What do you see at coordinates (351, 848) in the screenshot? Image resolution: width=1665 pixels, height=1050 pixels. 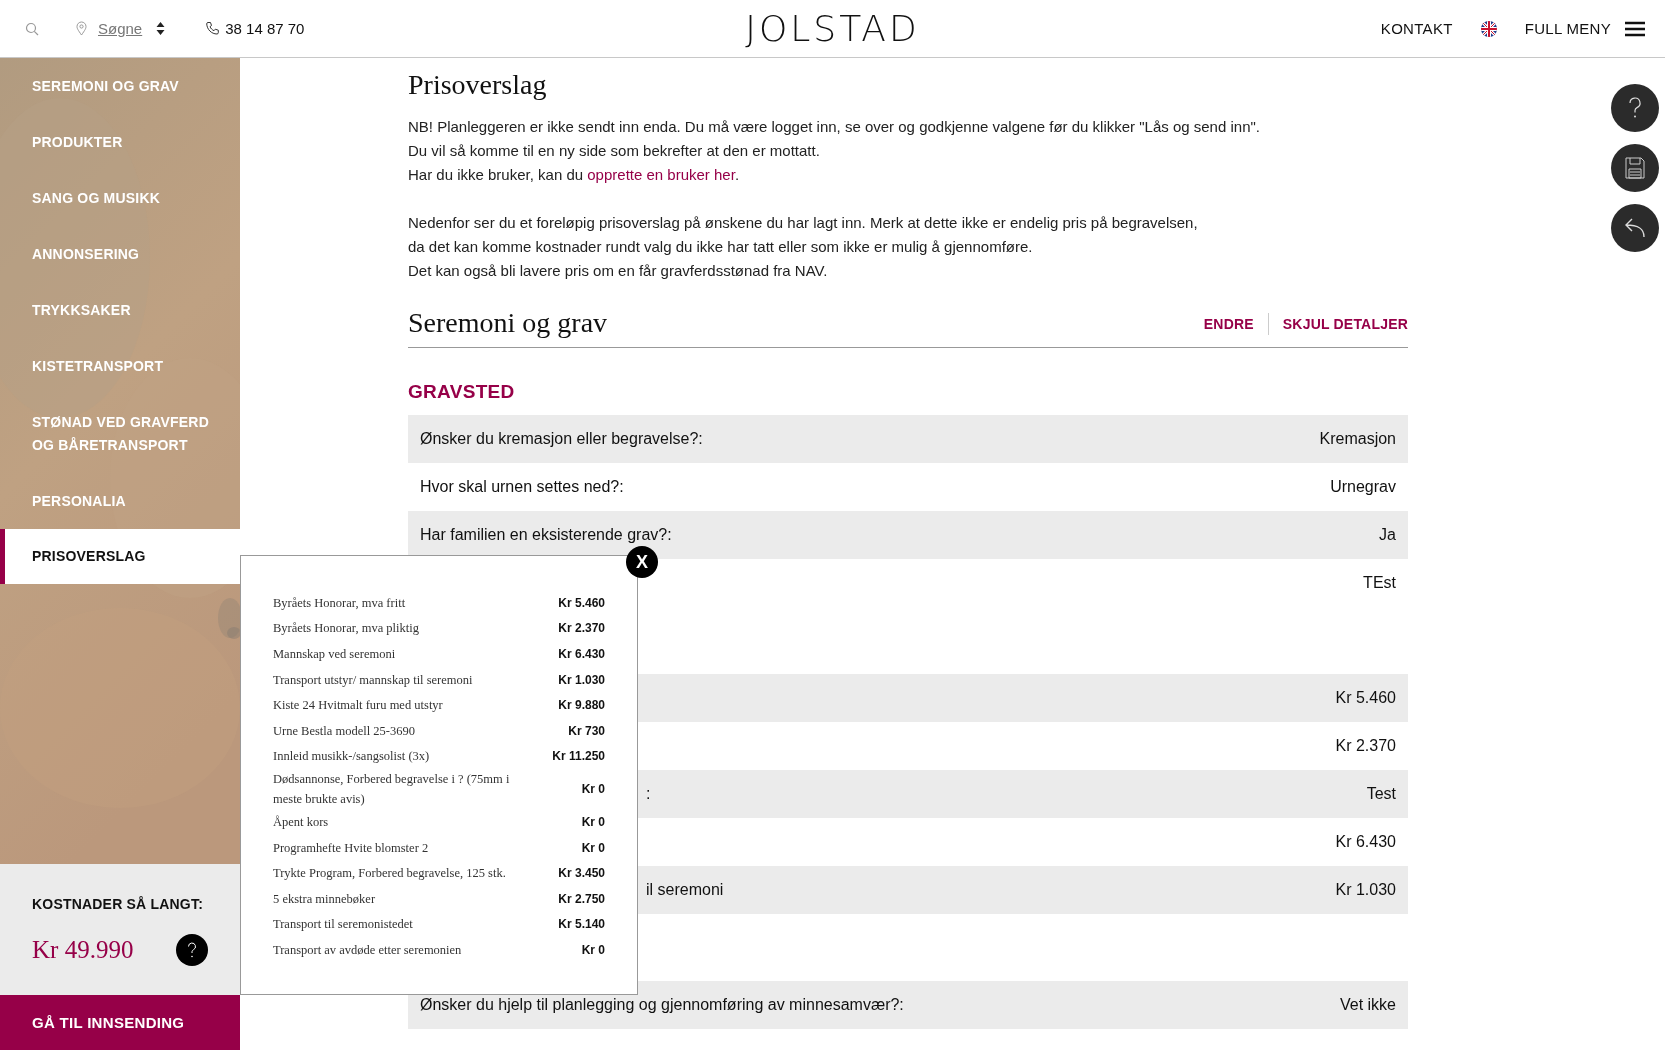 I see `price-item-name: Programhefte Hvite blomster 2` at bounding box center [351, 848].